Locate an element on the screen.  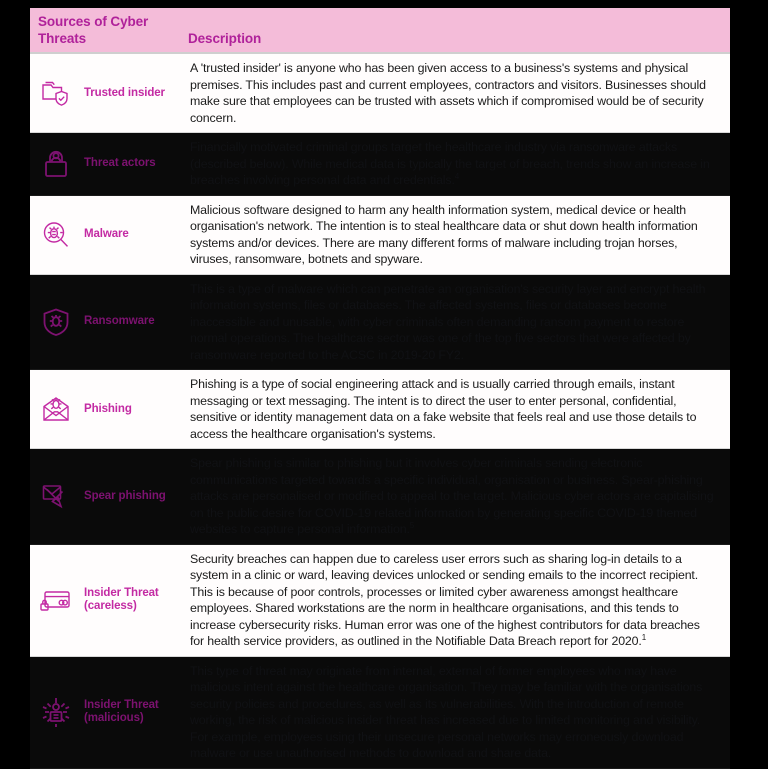
envelope-arrow-target-icon is located at coordinates (56, 496).